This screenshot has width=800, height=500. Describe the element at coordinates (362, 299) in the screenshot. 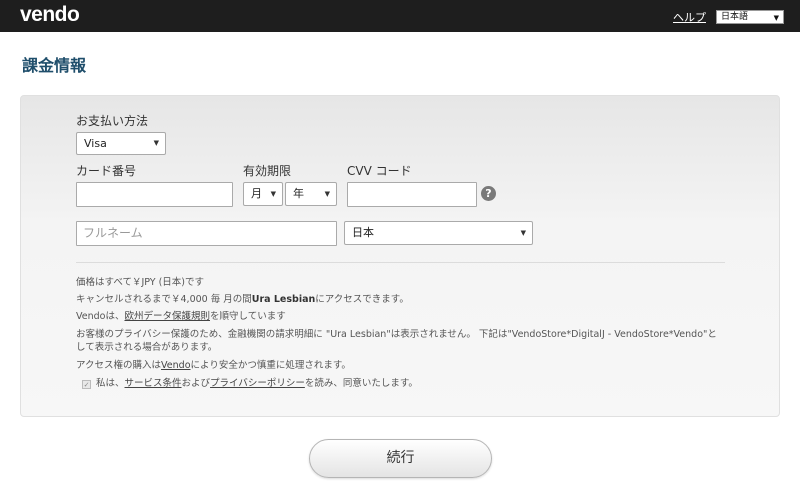

I see `access-note-post: にアクセスできます。` at that location.